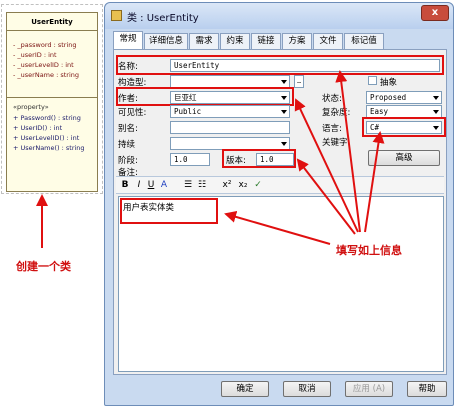 The image size is (474, 410). I want to click on keywords-label: 关键字, so click(335, 143).